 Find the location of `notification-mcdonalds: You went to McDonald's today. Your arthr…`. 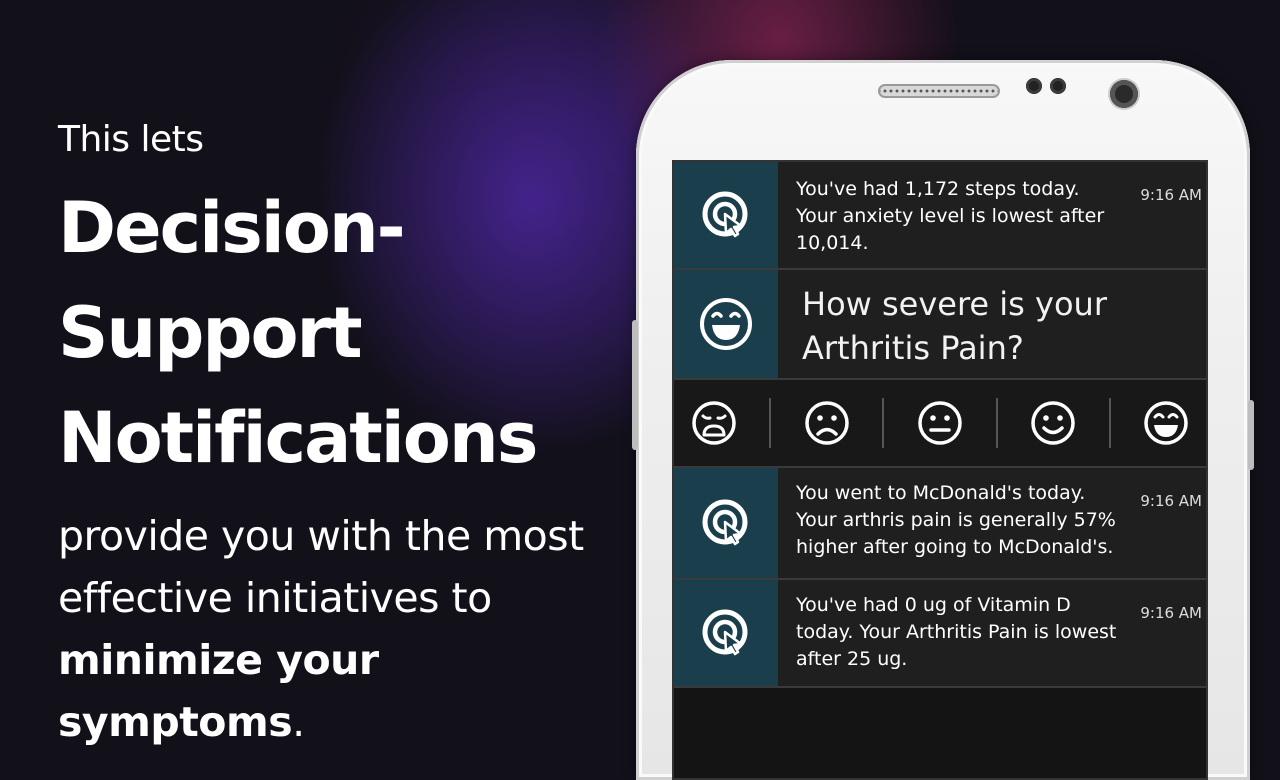

notification-mcdonalds: You went to McDonald's today. Your arthr… is located at coordinates (940, 524).